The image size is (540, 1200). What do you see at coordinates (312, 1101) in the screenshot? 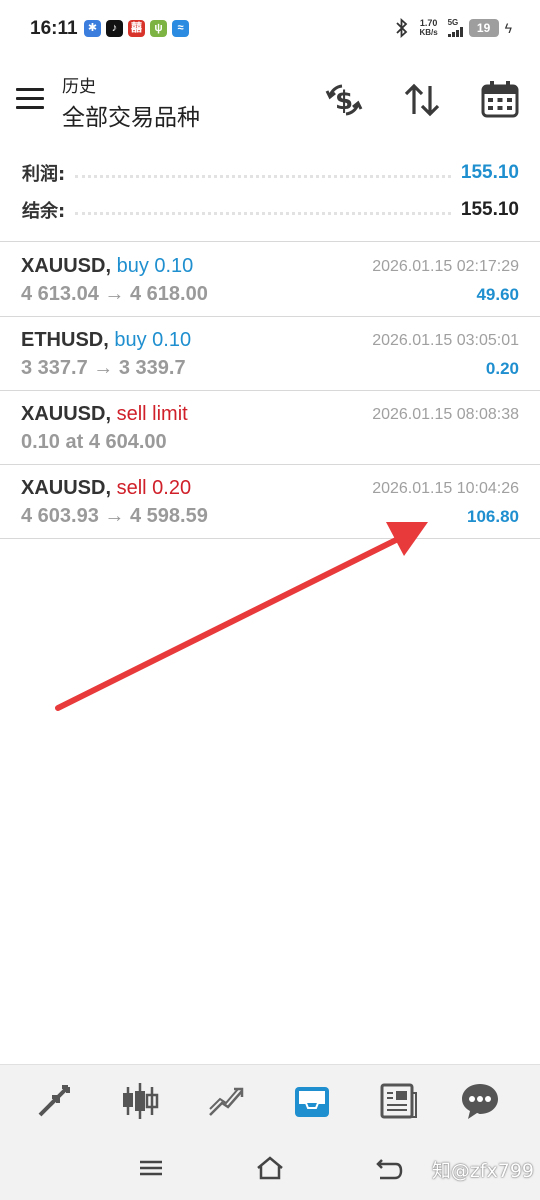
I see `inbox-history-icon` at bounding box center [312, 1101].